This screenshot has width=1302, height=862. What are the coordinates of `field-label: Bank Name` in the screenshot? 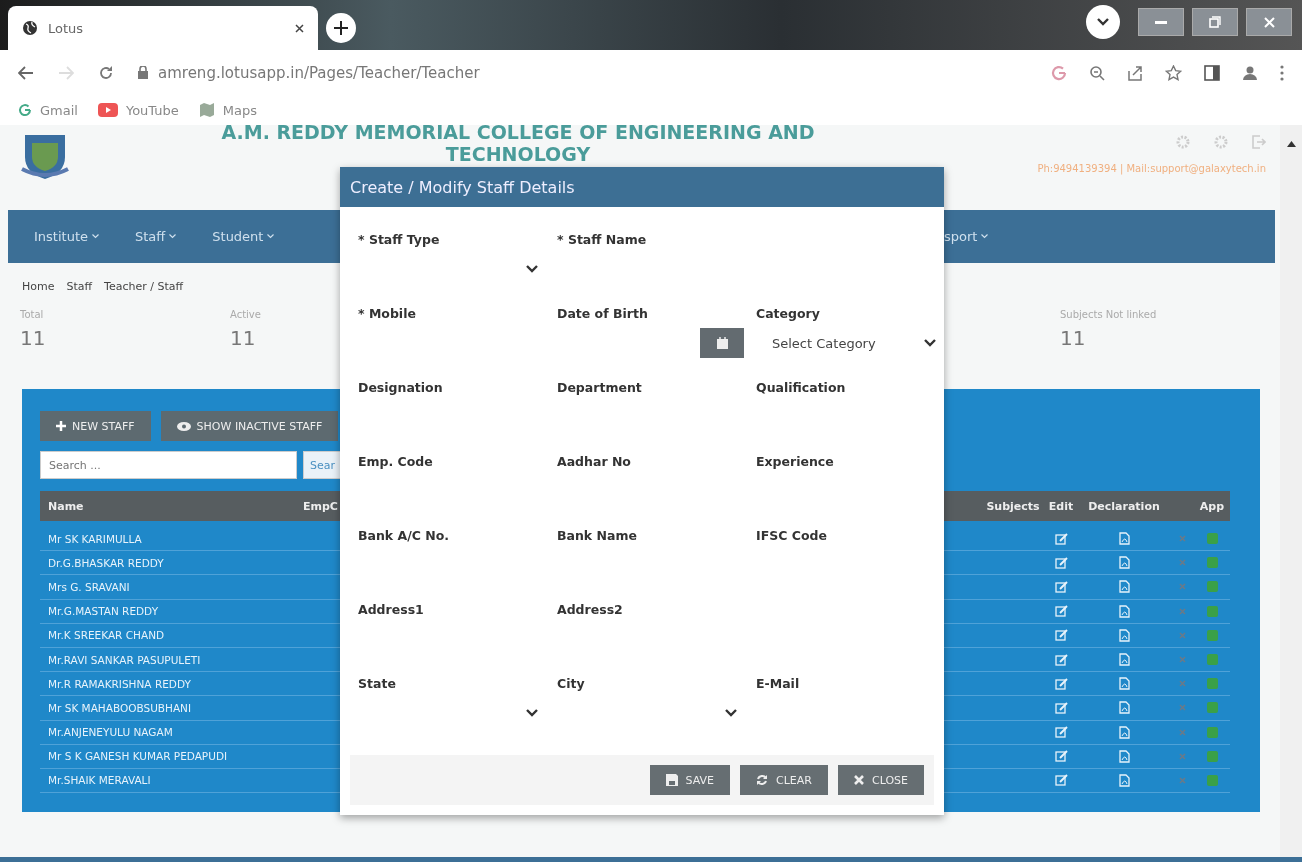 It's located at (597, 535).